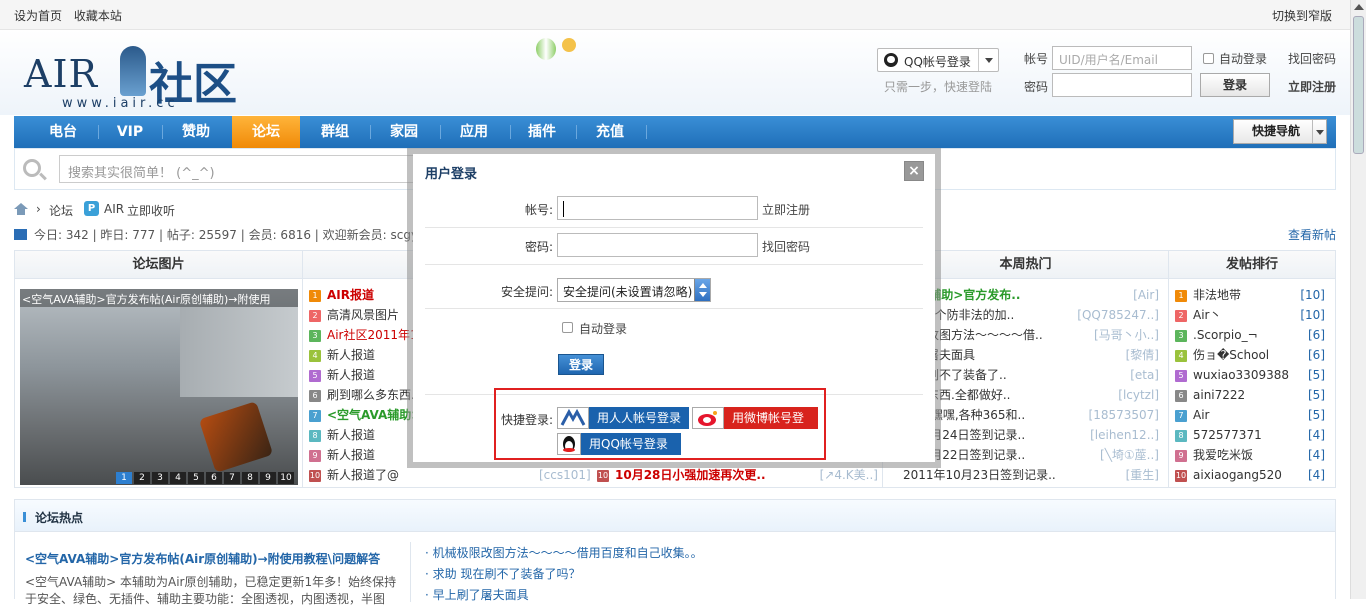 The width and height of the screenshot is (1366, 608). I want to click on list-item: 7 Air [5], so click(1253, 415).